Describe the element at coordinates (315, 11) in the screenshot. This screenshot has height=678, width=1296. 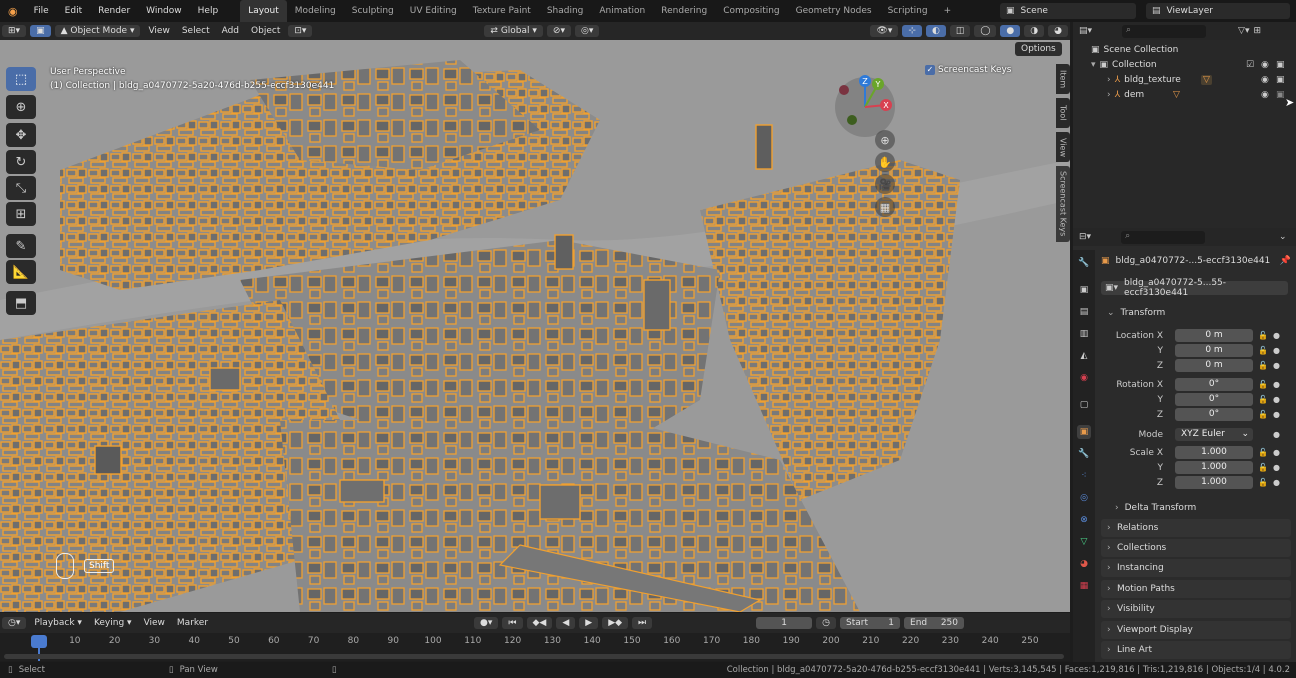
I see `tab-modeling: Modeling` at that location.